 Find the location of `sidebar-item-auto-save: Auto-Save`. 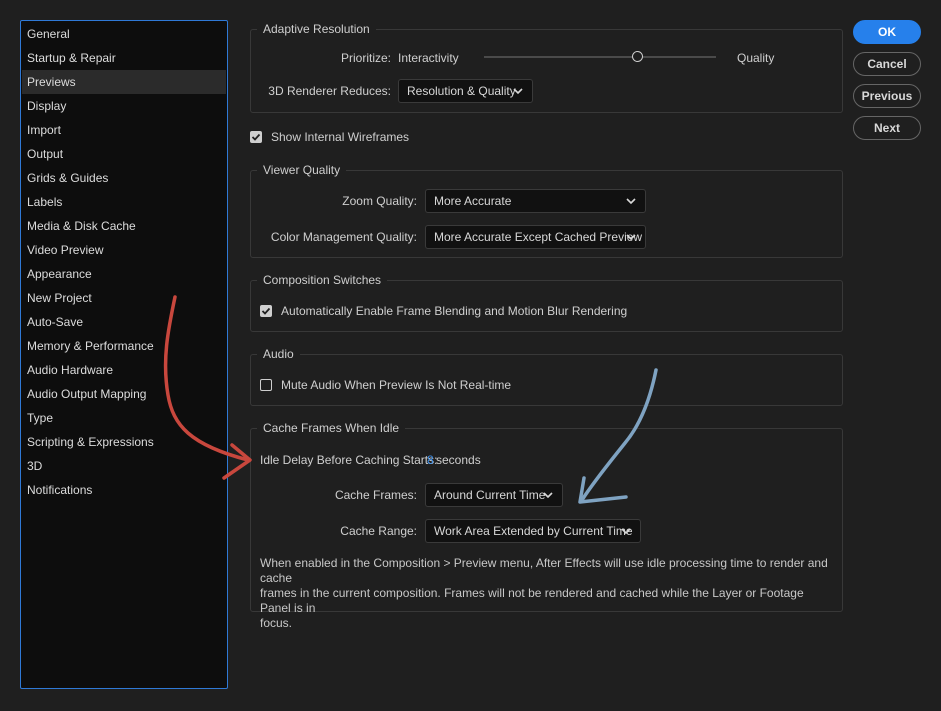

sidebar-item-auto-save: Auto-Save is located at coordinates (124, 322).